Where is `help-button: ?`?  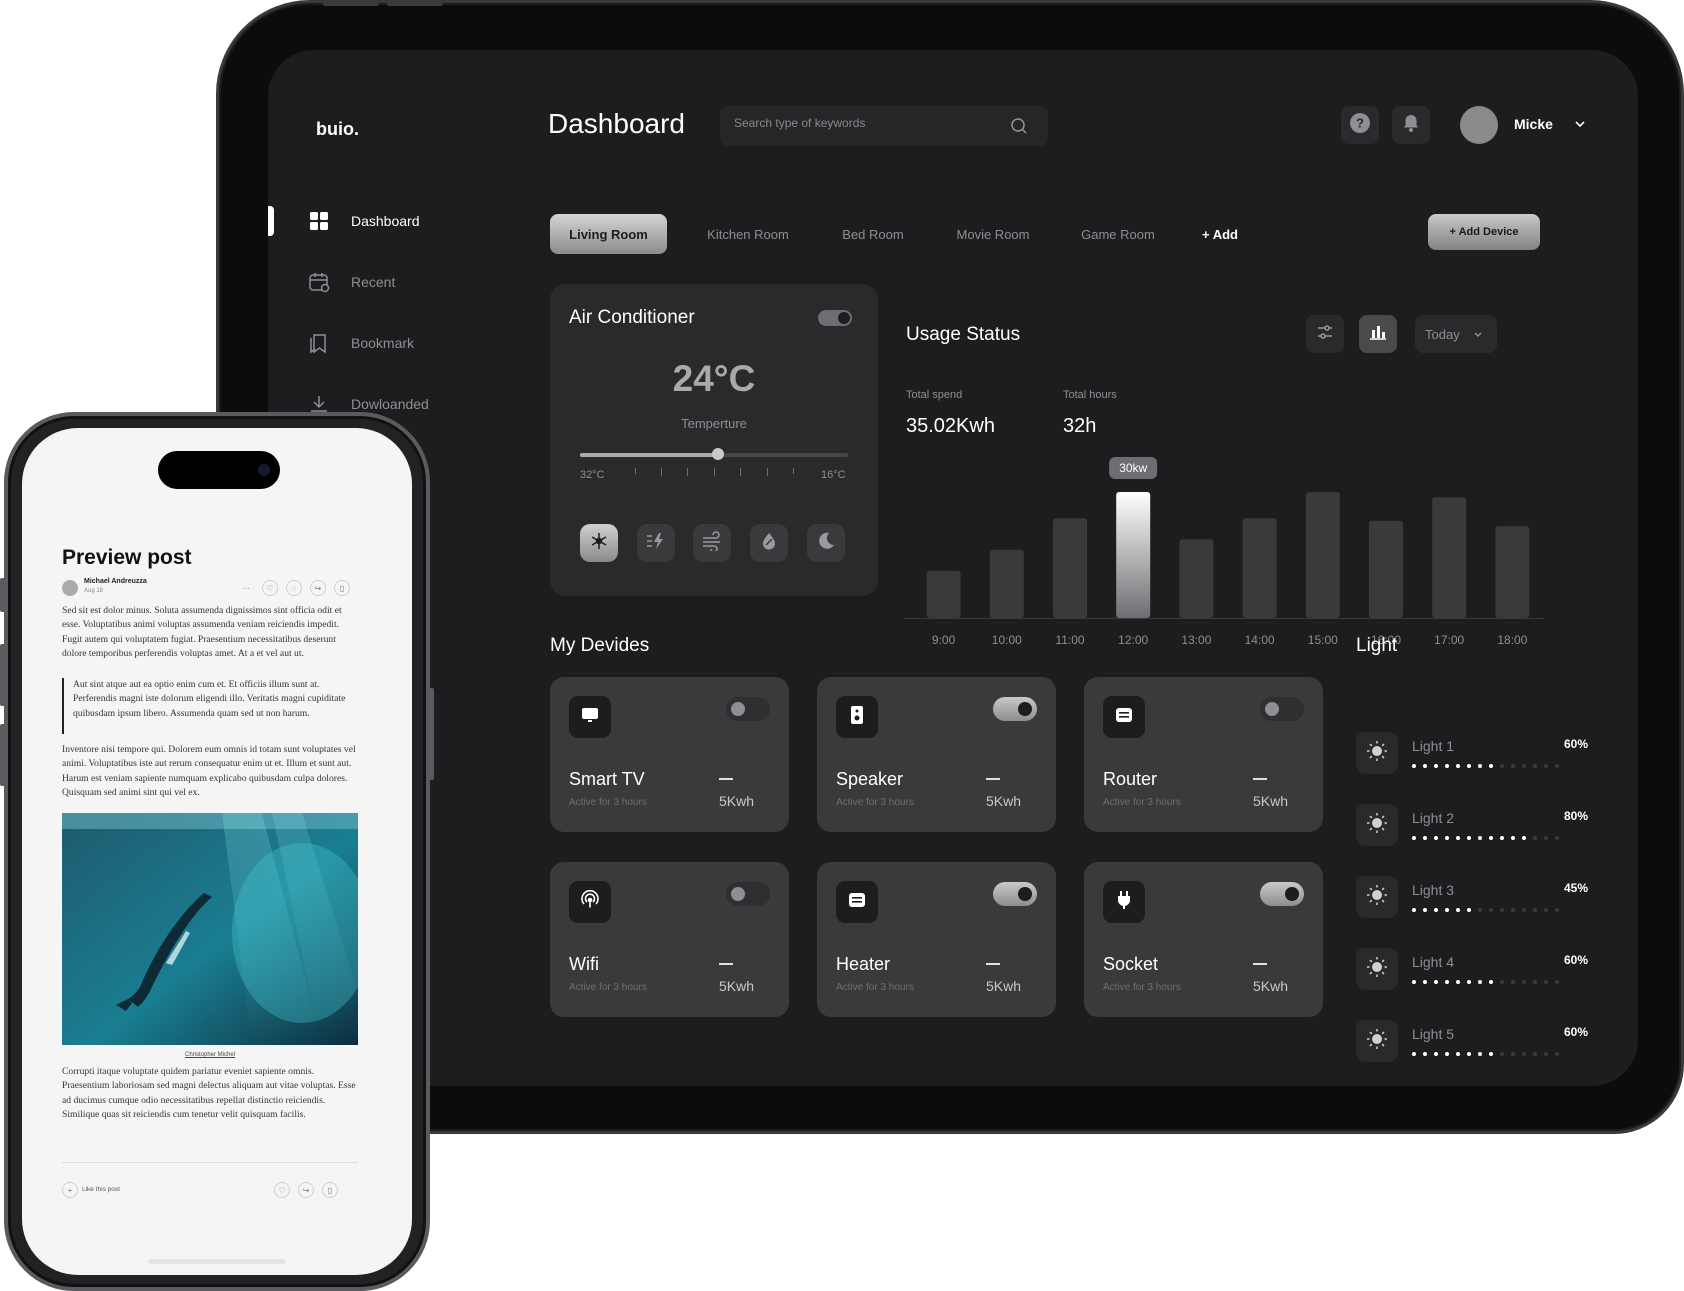
help-button: ? is located at coordinates (1360, 125).